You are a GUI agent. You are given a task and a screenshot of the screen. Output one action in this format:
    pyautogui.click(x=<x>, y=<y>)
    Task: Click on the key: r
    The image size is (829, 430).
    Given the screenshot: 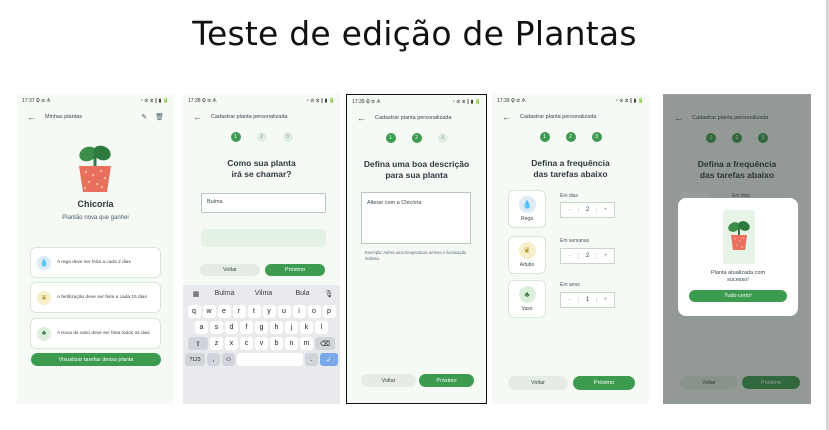 What is the action you would take?
    pyautogui.click(x=239, y=311)
    